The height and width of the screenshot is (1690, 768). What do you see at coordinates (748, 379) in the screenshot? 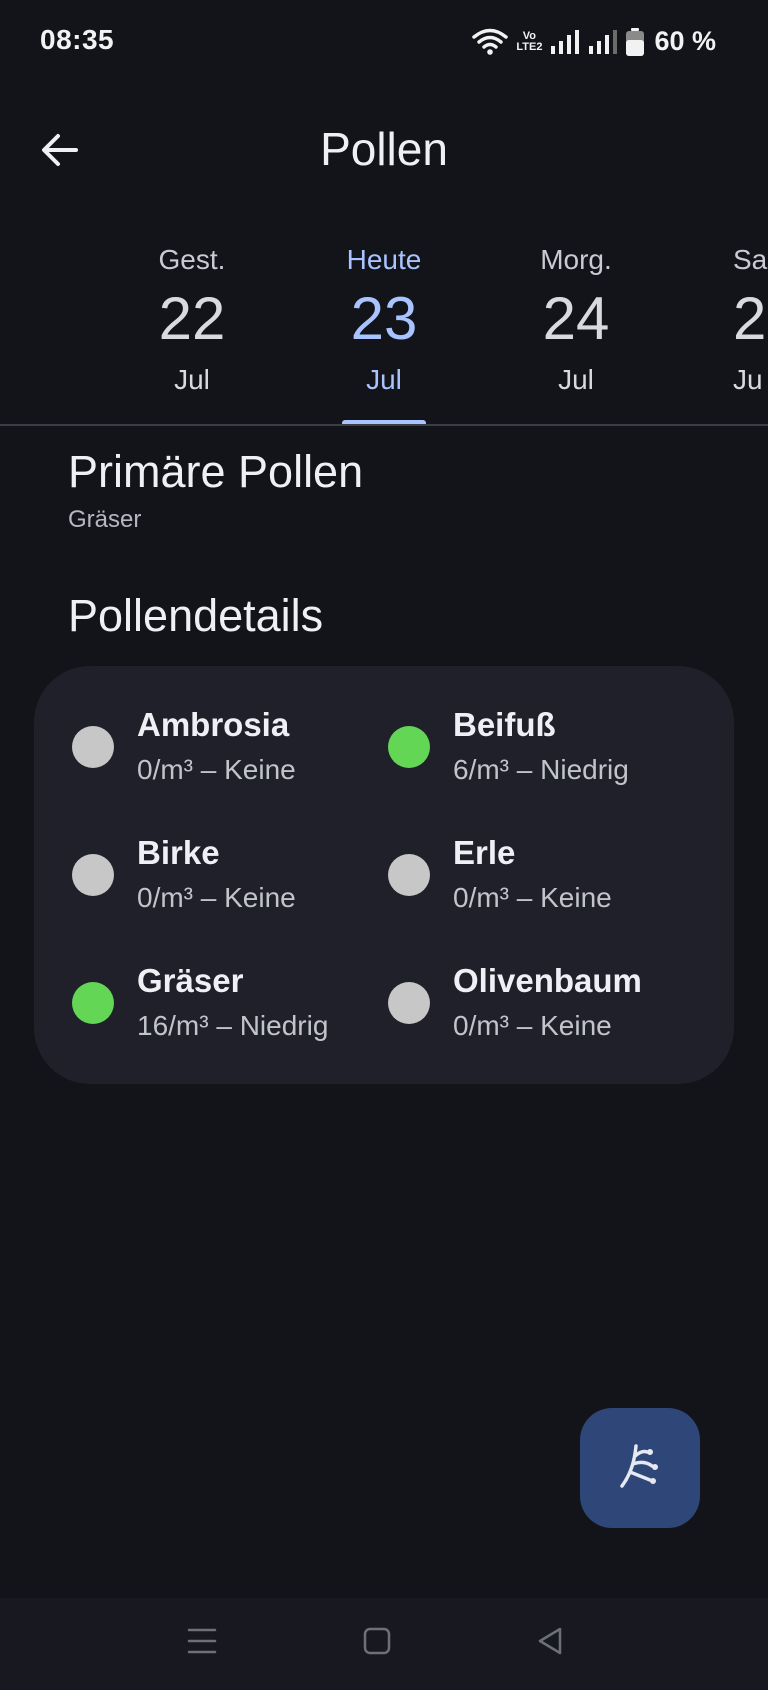
I see `tab-month: Ju` at bounding box center [748, 379].